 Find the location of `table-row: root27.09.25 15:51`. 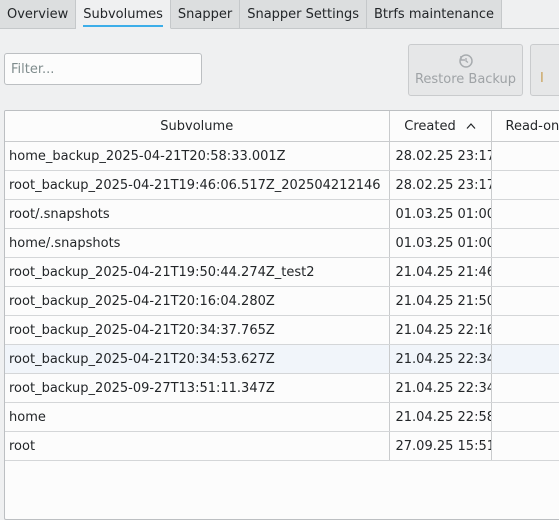

table-row: root27.09.25 15:51 is located at coordinates (282, 446).